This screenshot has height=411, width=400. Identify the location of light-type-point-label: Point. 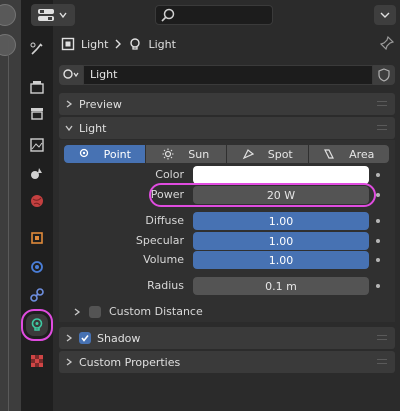
(117, 154).